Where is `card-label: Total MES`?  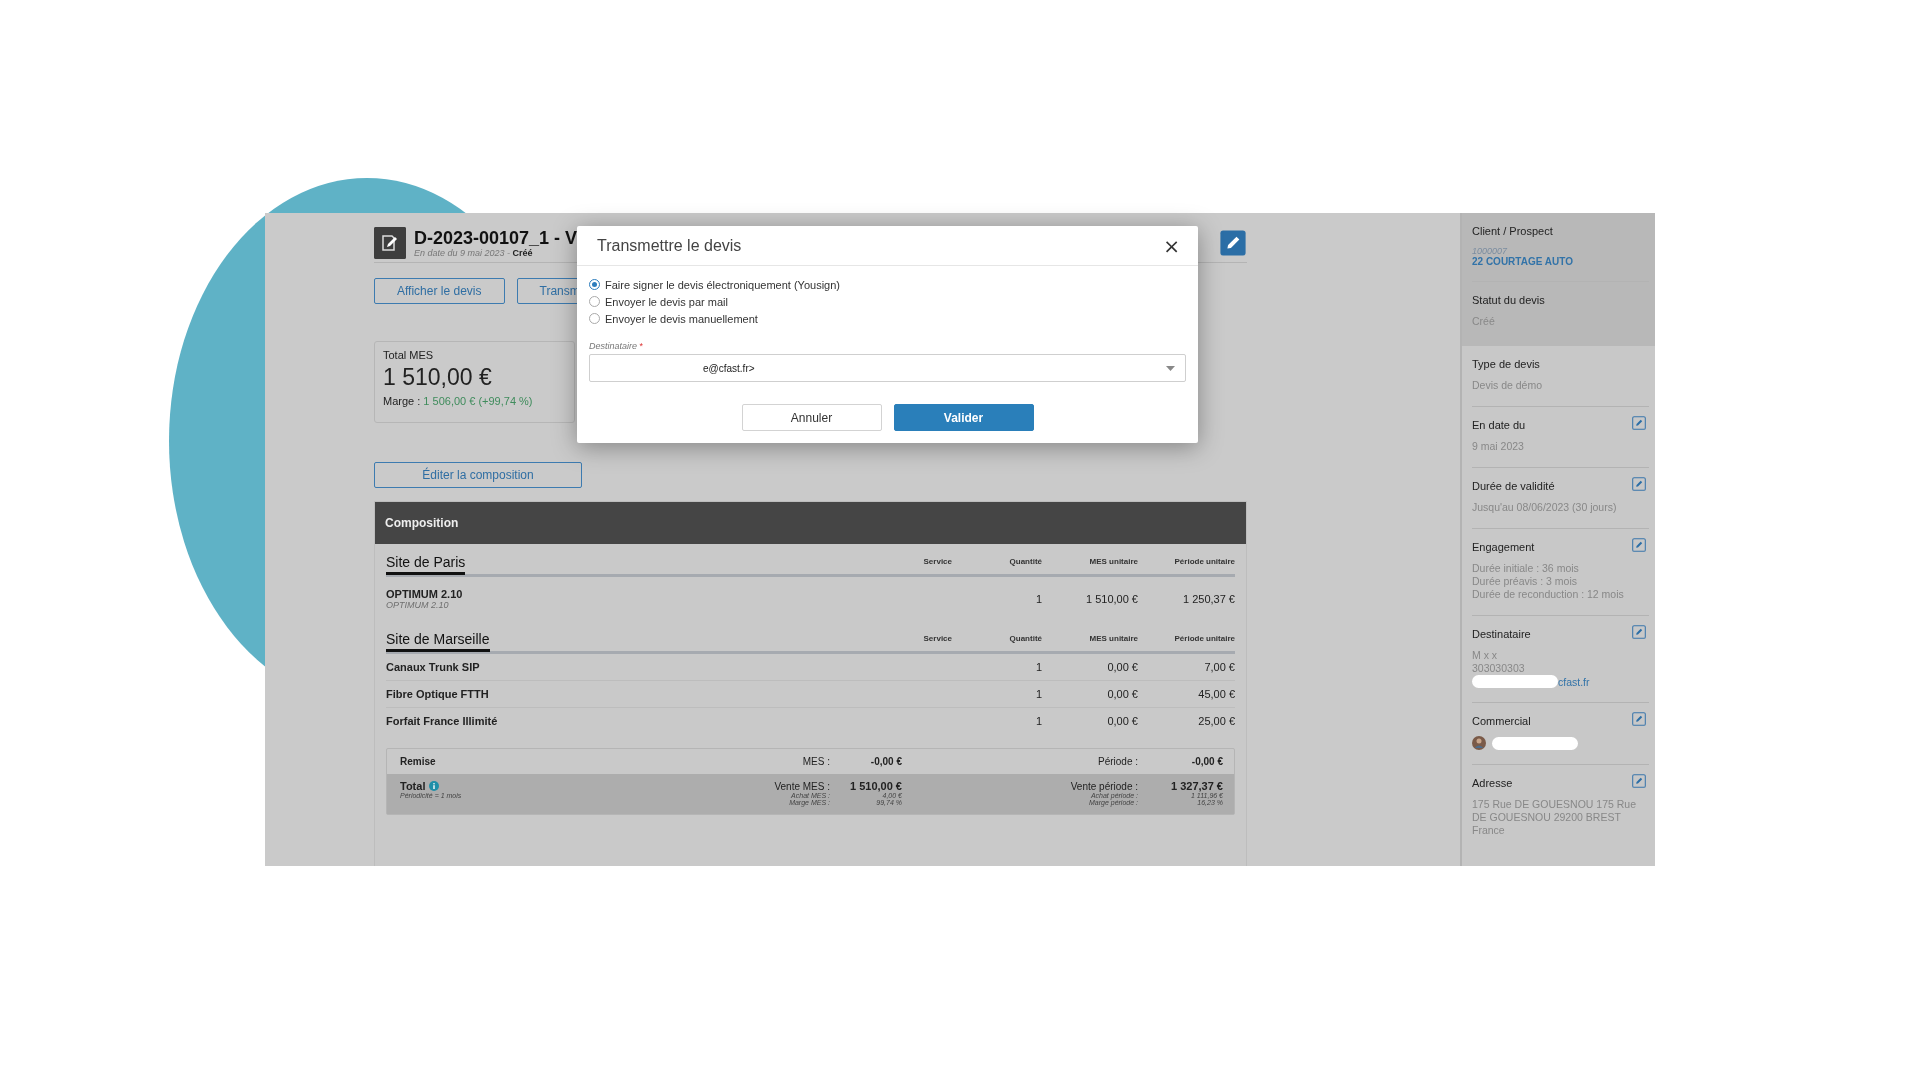
card-label: Total MES is located at coordinates (409, 355).